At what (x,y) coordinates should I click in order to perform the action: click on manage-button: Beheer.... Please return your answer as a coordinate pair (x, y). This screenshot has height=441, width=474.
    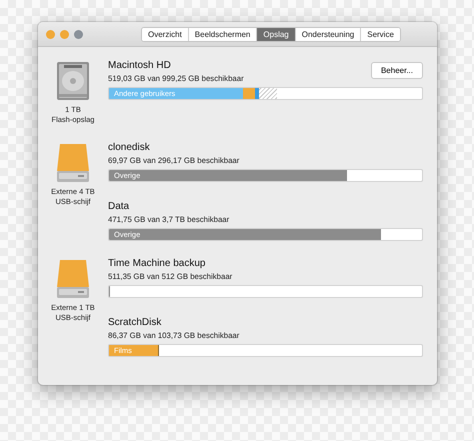
    Looking at the image, I should click on (396, 70).